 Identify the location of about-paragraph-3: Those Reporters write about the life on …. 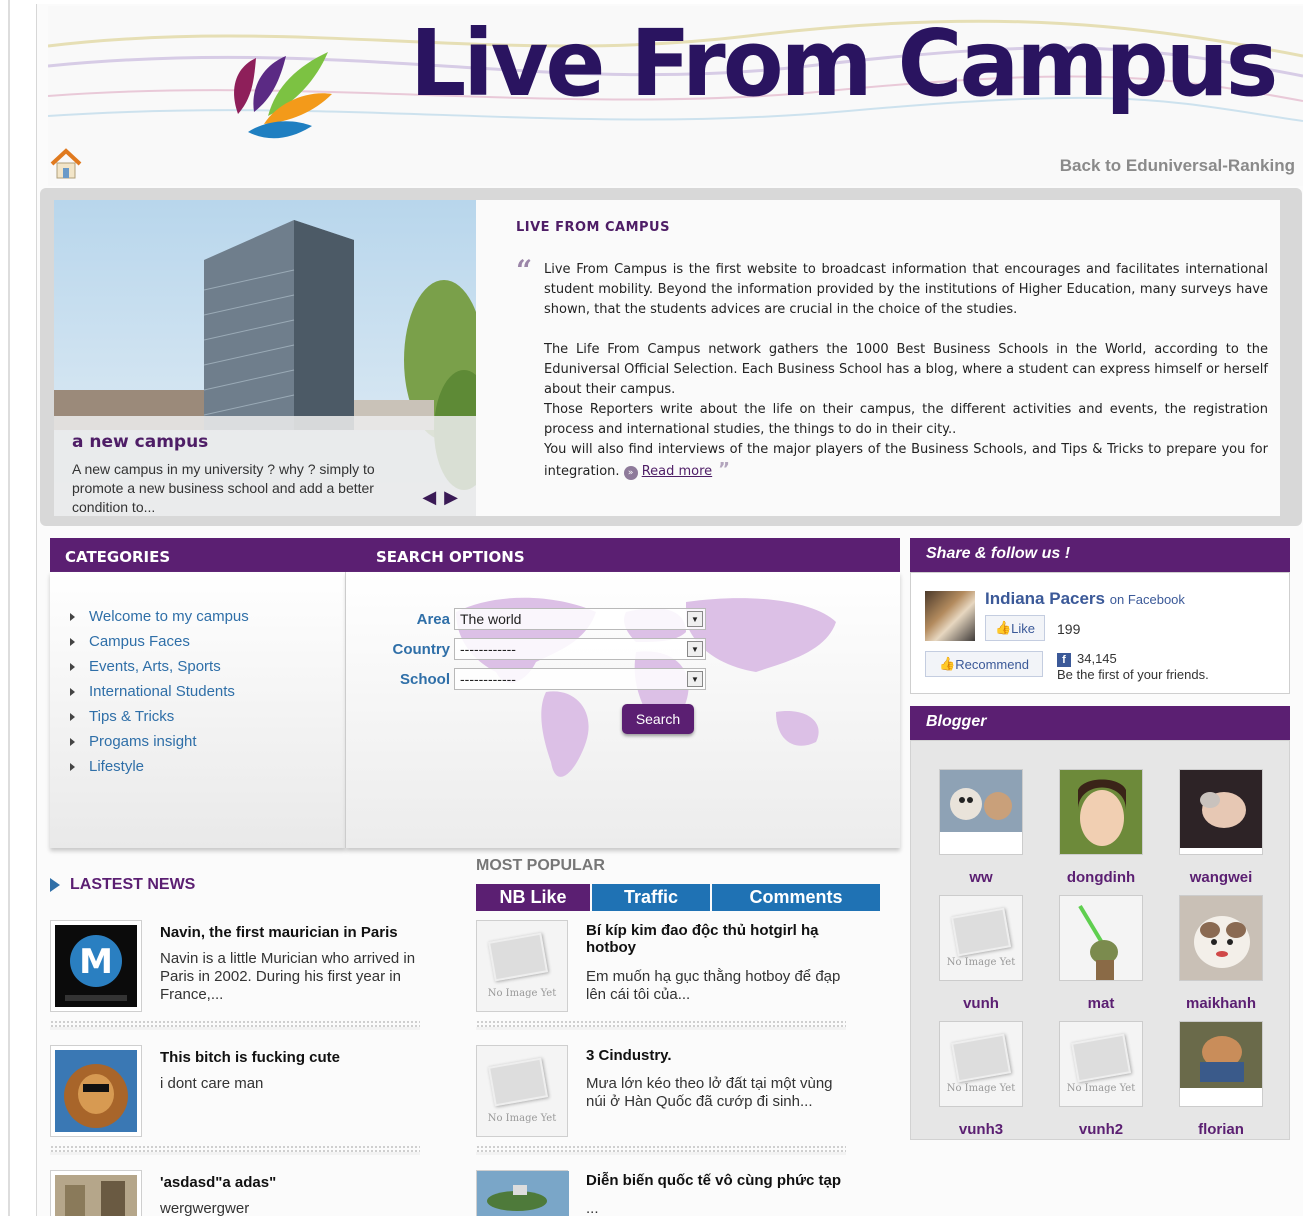
(906, 419).